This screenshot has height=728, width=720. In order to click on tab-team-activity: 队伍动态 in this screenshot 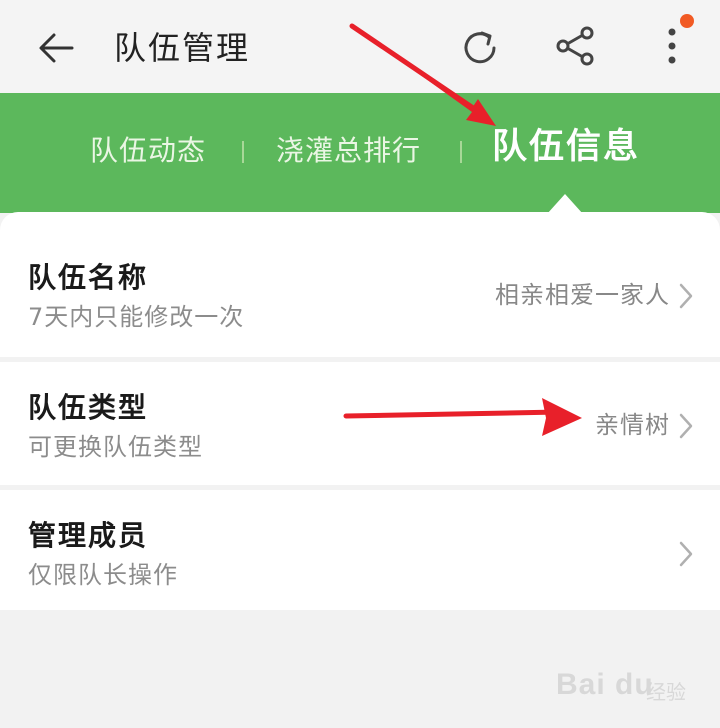, I will do `click(148, 151)`.